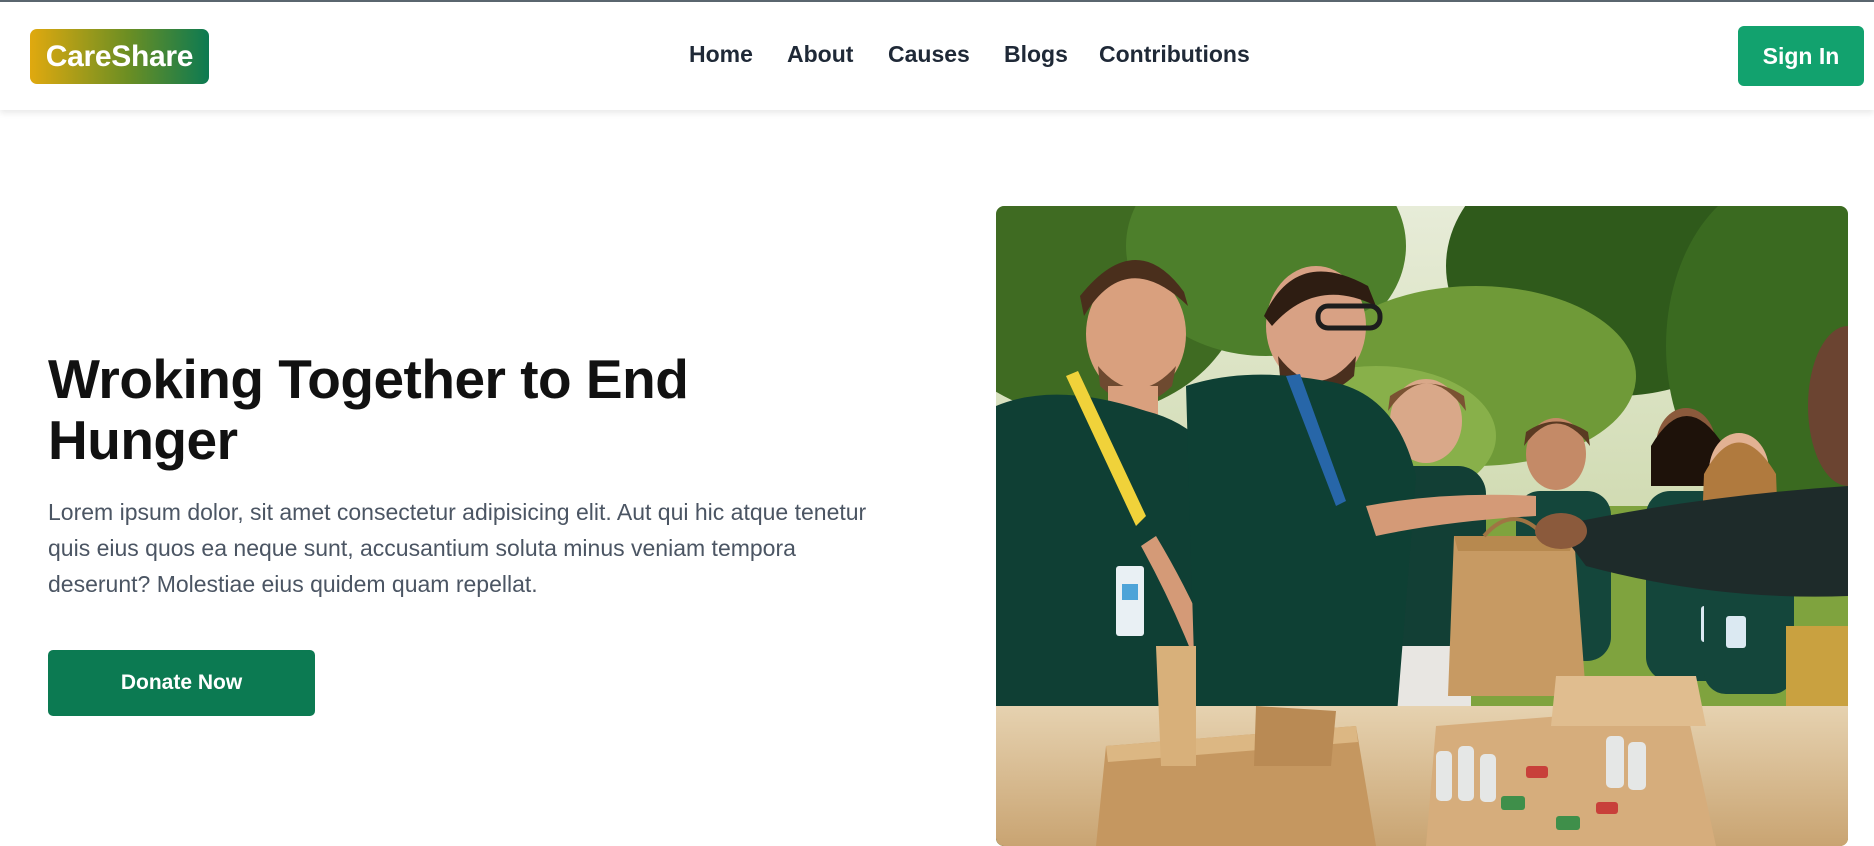 This screenshot has height=846, width=1874. What do you see at coordinates (1174, 54) in the screenshot?
I see `nav-contributions: Contributions` at bounding box center [1174, 54].